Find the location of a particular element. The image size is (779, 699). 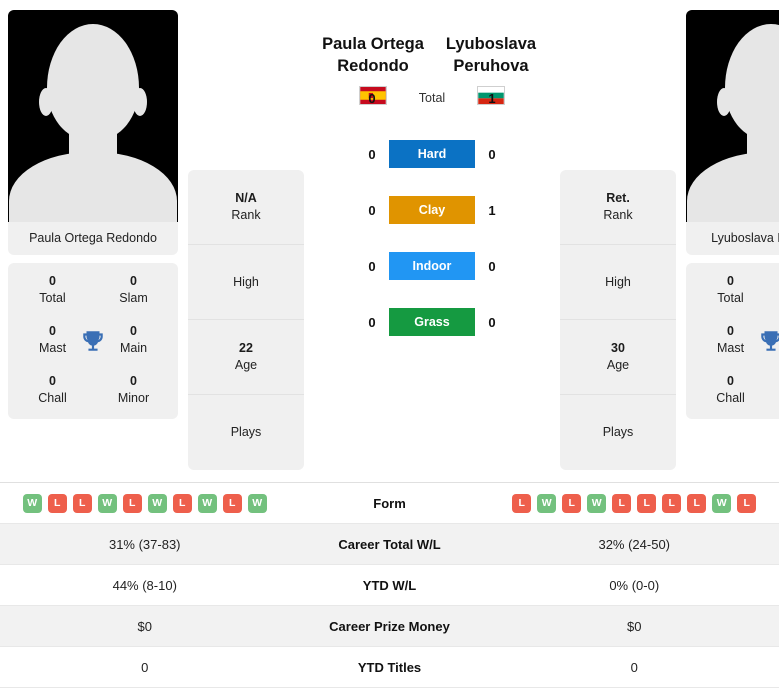

left-form-badge-8: L is located at coordinates (232, 503).